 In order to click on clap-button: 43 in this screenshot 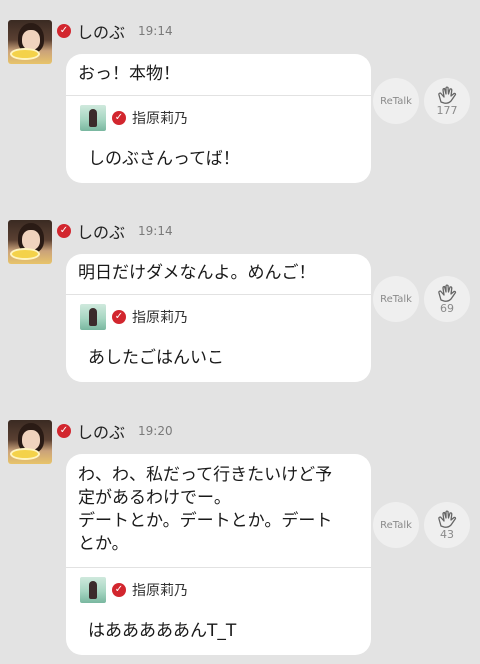, I will do `click(447, 525)`.